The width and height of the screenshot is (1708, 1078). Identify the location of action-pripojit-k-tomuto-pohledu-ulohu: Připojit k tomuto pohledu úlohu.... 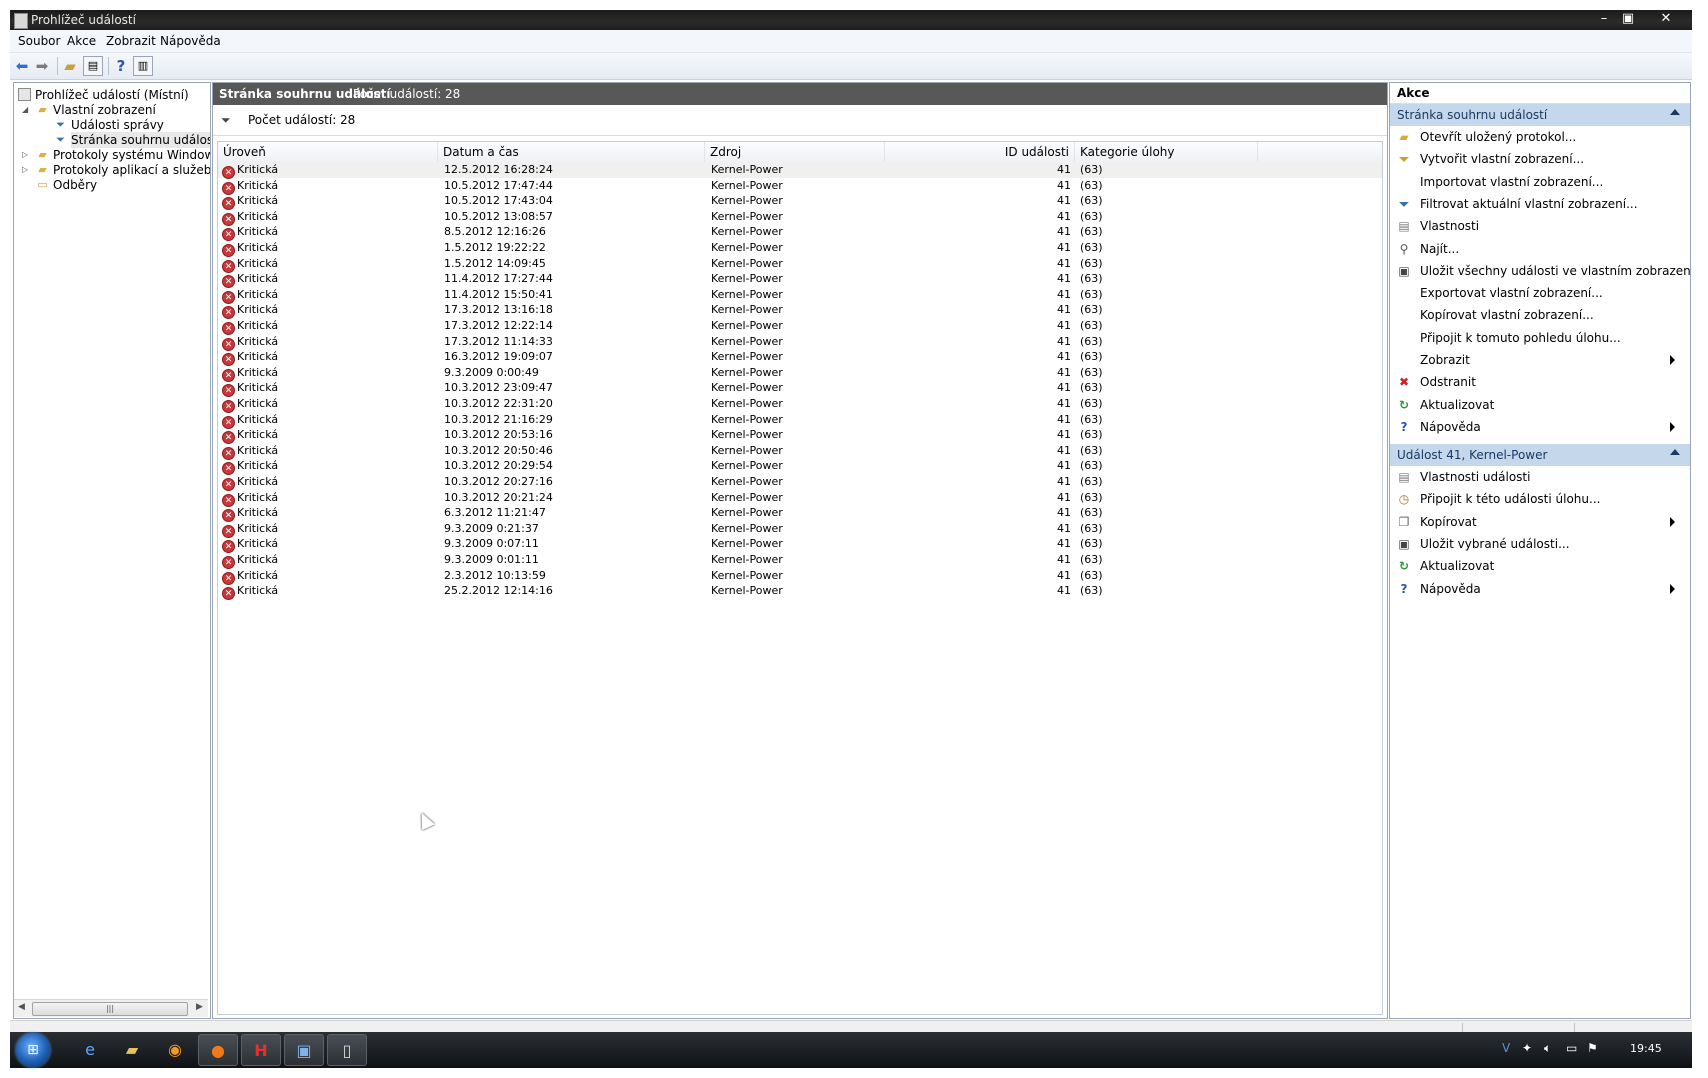
(1540, 338).